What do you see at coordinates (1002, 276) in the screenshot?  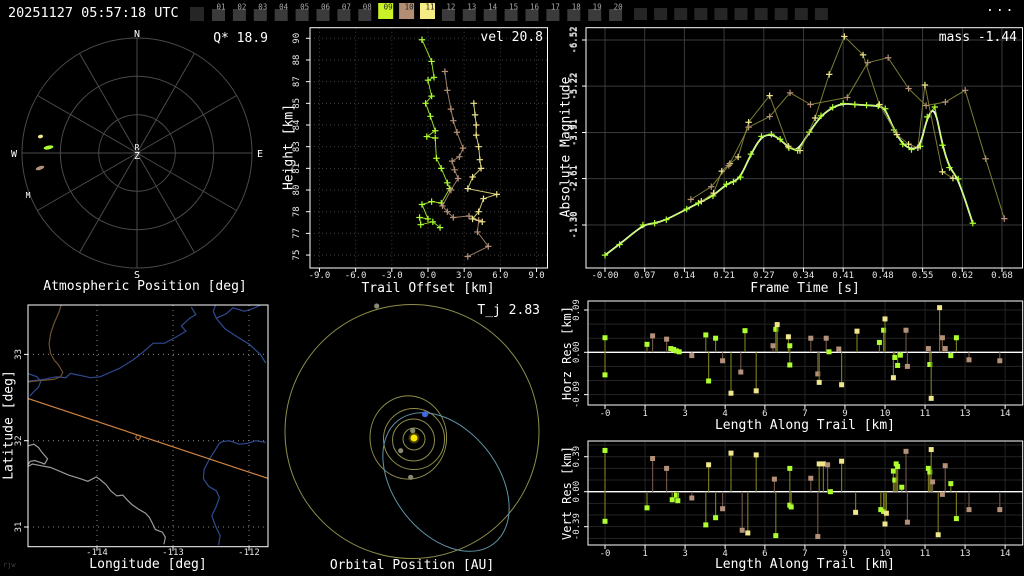 I see `svg-text: 0.68` at bounding box center [1002, 276].